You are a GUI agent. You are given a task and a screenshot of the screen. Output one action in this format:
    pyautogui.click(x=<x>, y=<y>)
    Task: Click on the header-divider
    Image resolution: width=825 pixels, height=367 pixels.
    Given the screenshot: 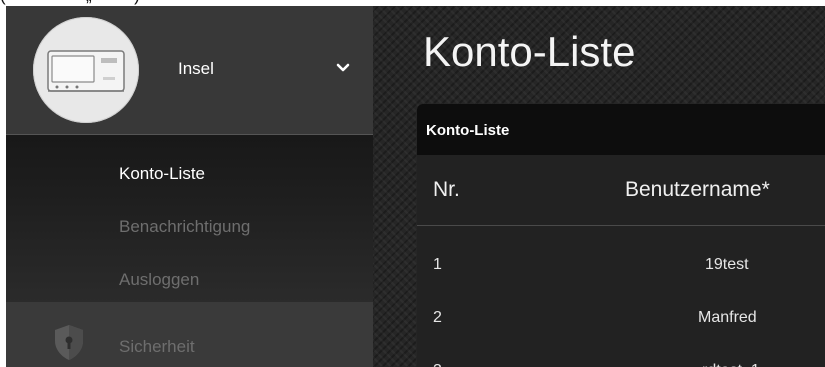 What is the action you would take?
    pyautogui.click(x=621, y=225)
    